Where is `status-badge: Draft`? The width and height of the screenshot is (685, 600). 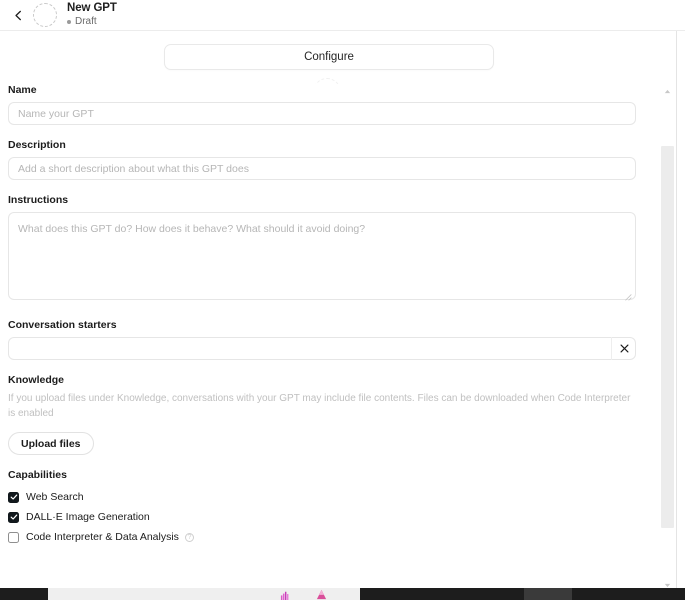
status-badge: Draft is located at coordinates (92, 22).